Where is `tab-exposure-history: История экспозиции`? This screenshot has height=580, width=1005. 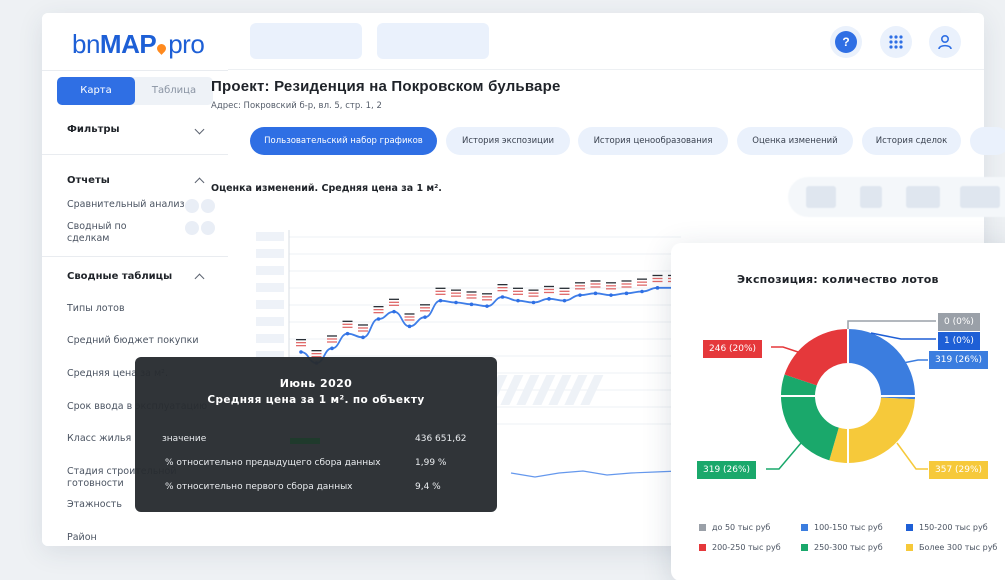
tab-exposure-history: История экспозиции is located at coordinates (508, 141).